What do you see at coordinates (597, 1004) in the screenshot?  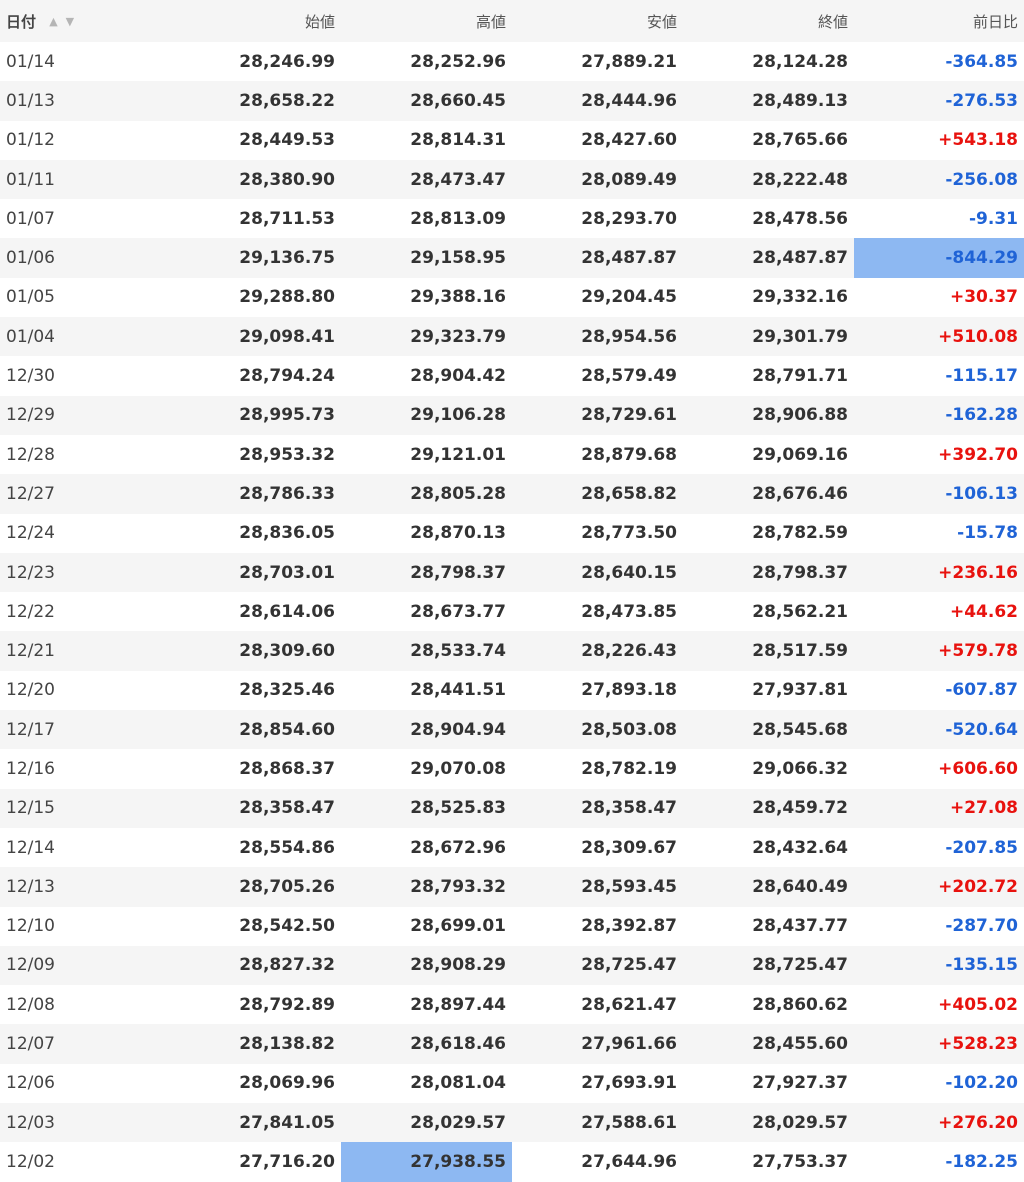 I see `low-cell: 28,621.47` at bounding box center [597, 1004].